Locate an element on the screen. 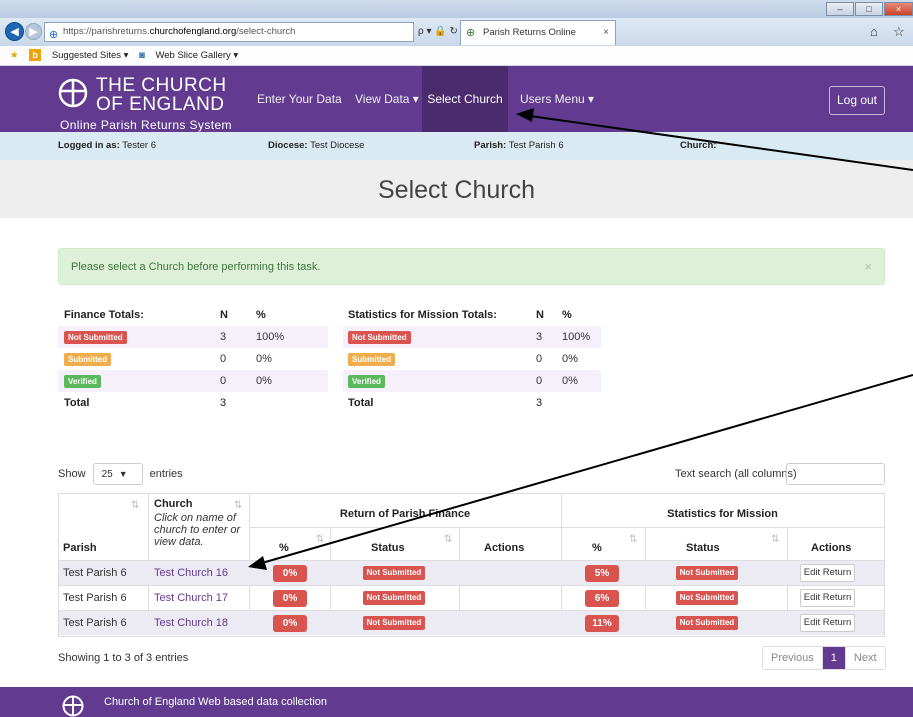  church-link: Test Church 17 is located at coordinates (191, 598).